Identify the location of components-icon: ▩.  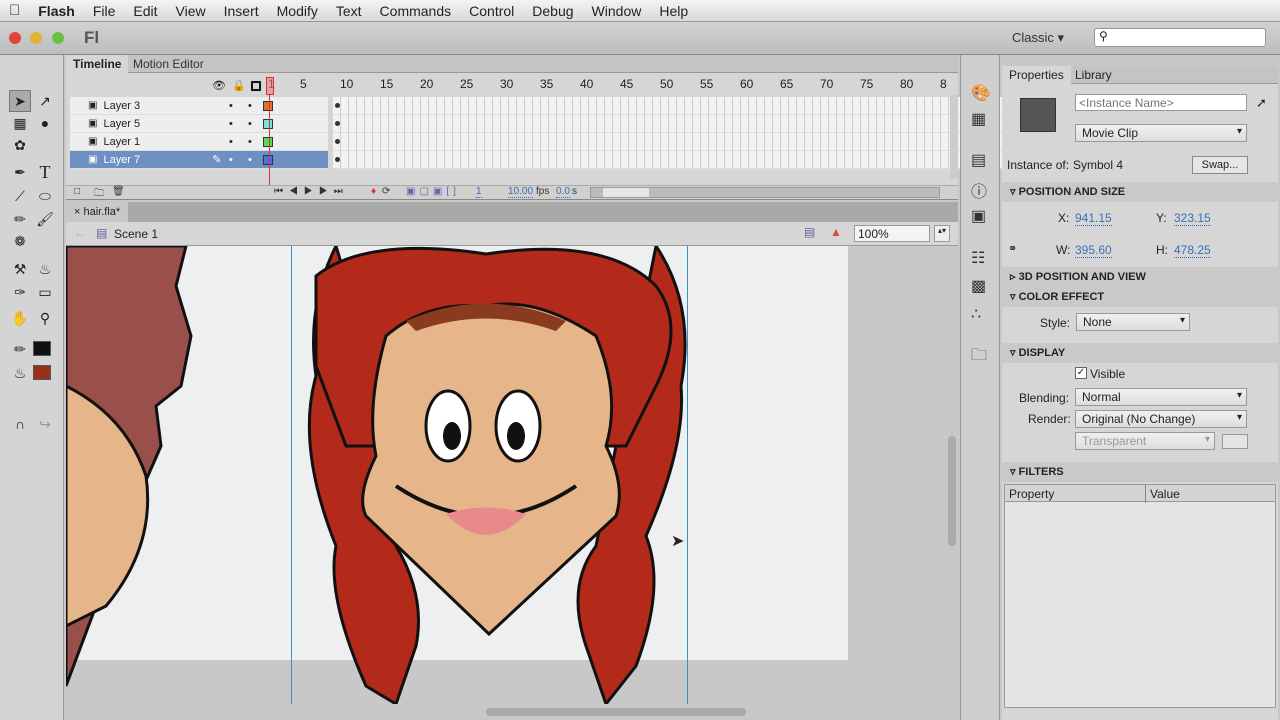
(978, 286).